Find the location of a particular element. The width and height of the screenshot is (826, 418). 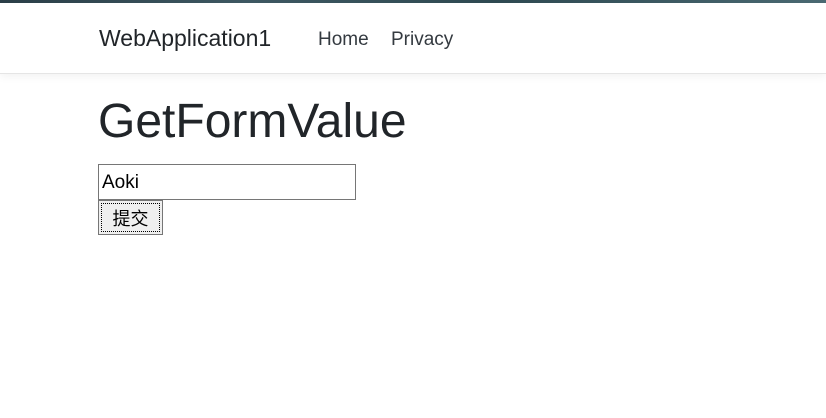

nav-link-home: Home is located at coordinates (343, 40).